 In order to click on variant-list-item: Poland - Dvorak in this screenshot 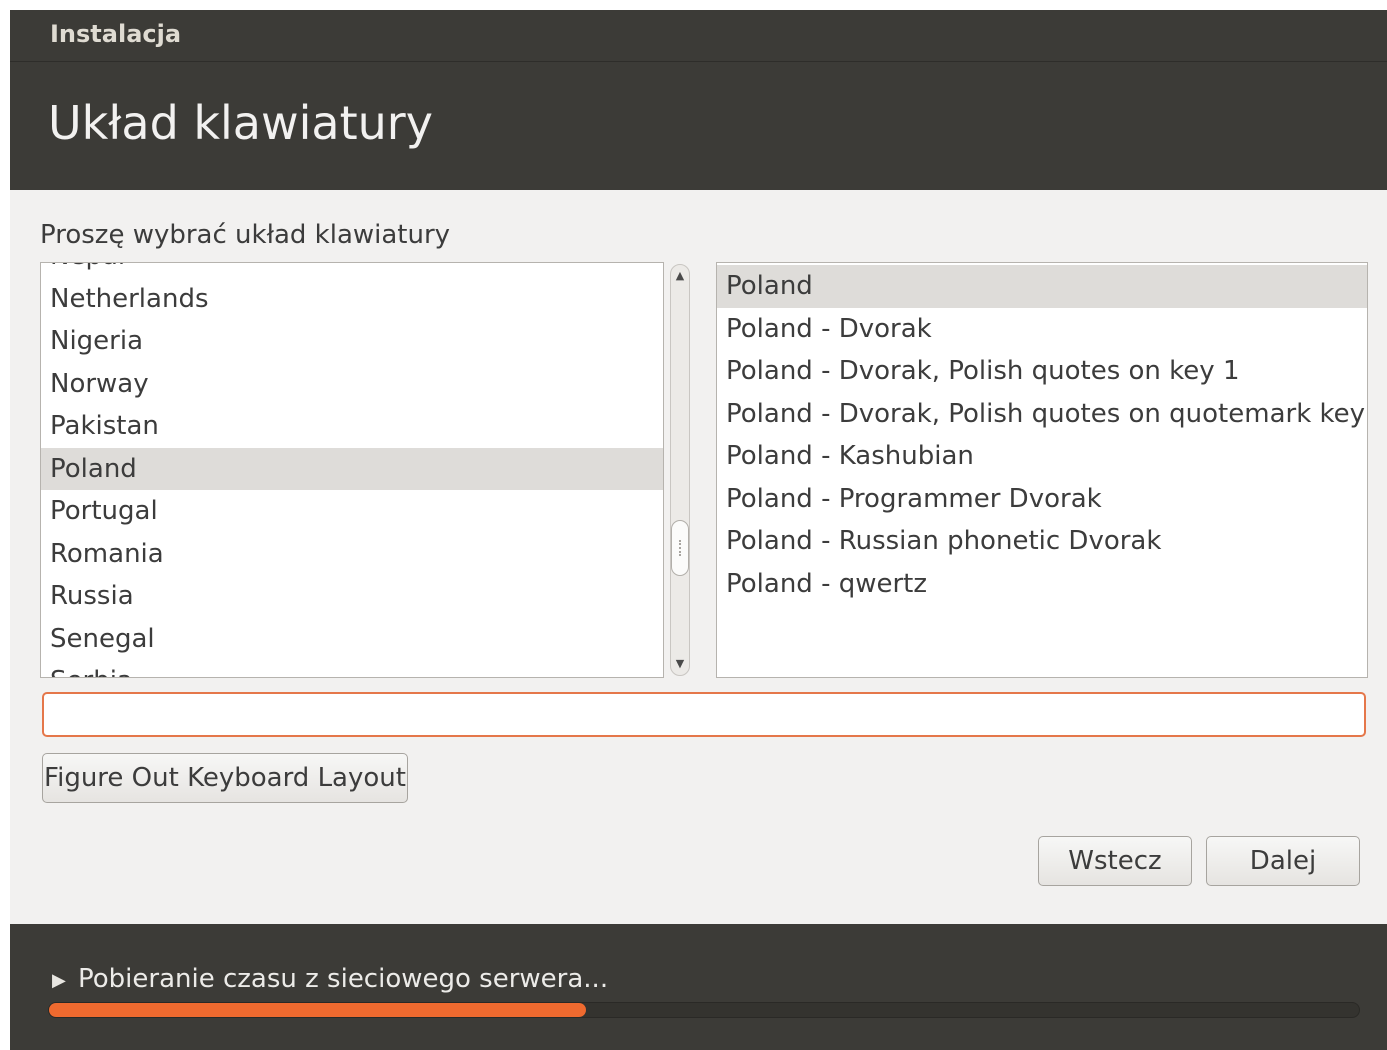, I will do `click(1042, 329)`.